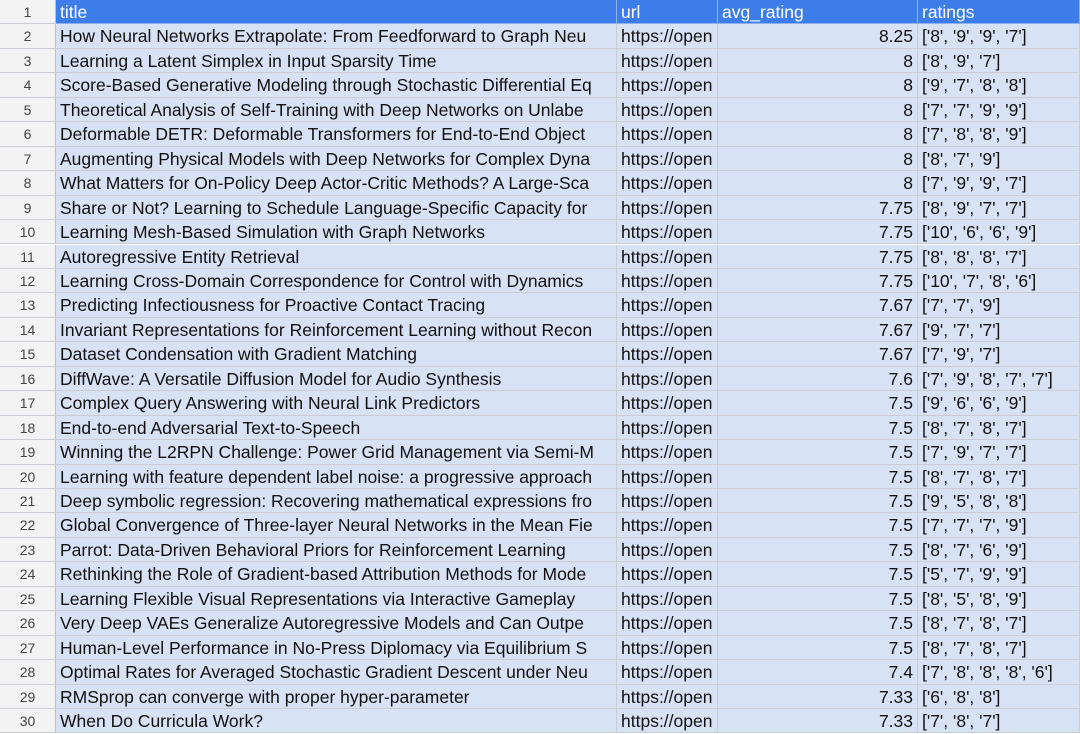  What do you see at coordinates (999, 85) in the screenshot?
I see `ratings-cell: ['9', '7', '8', '8']` at bounding box center [999, 85].